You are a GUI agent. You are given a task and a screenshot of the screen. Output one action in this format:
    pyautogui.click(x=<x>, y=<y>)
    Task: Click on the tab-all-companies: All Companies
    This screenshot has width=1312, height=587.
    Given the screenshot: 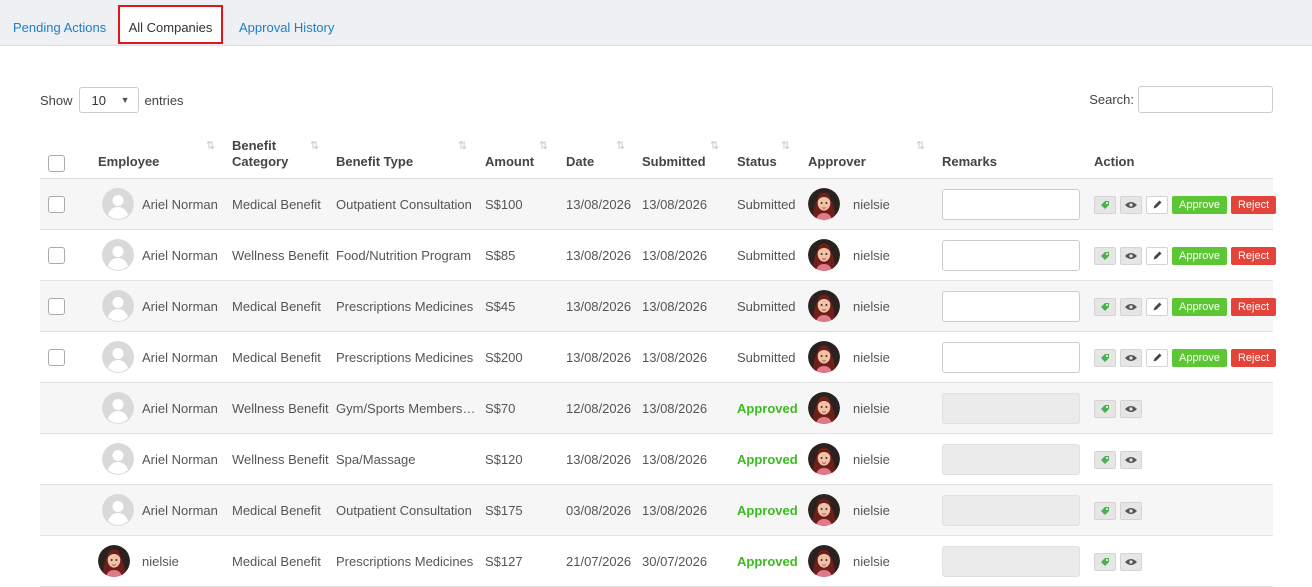 What is the action you would take?
    pyautogui.click(x=170, y=24)
    